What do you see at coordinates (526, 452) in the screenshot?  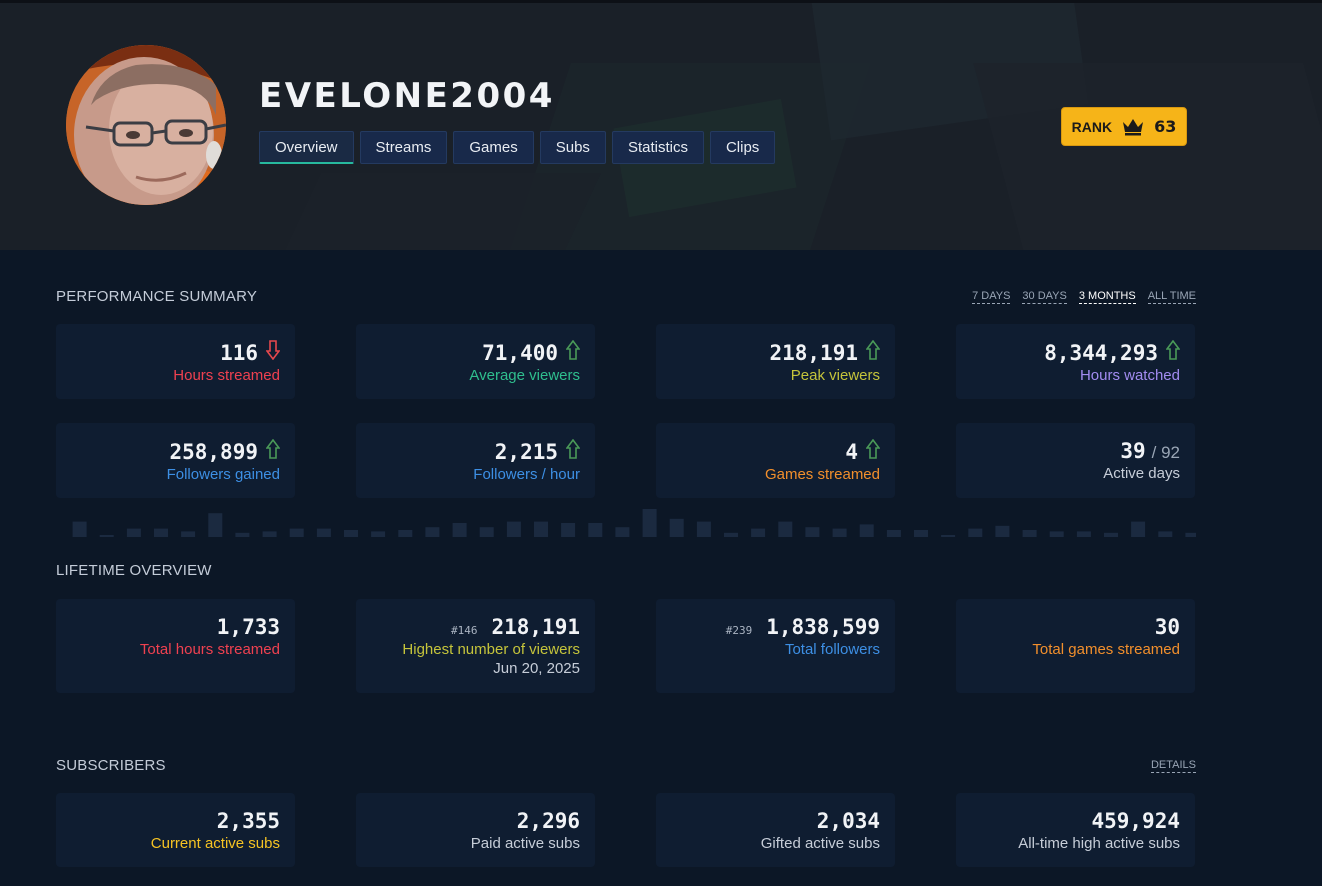 I see `stat-value: 2,215` at bounding box center [526, 452].